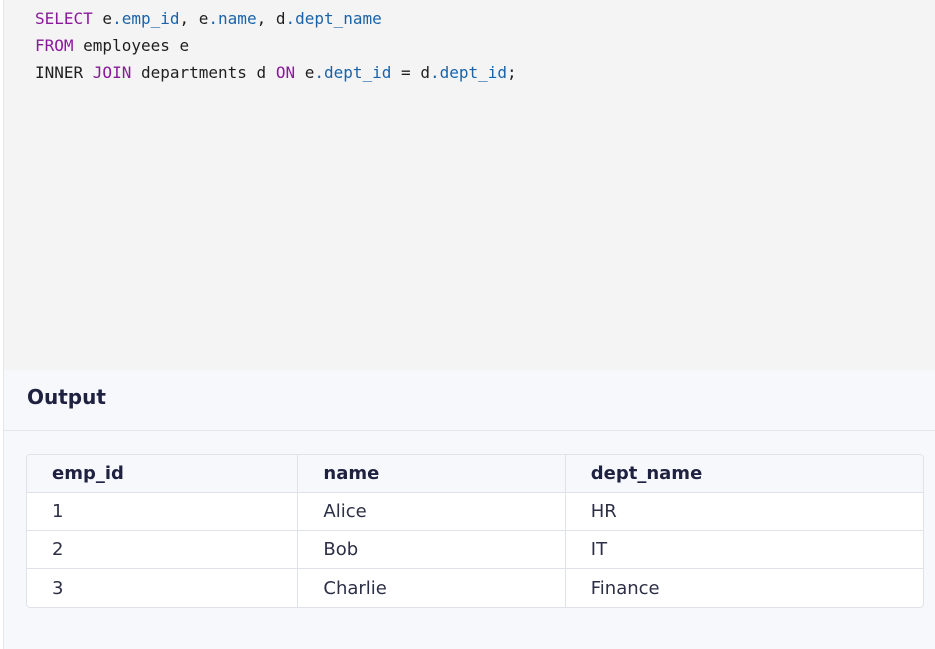 The image size is (935, 649). What do you see at coordinates (432, 512) in the screenshot?
I see `cell-name: Alice` at bounding box center [432, 512].